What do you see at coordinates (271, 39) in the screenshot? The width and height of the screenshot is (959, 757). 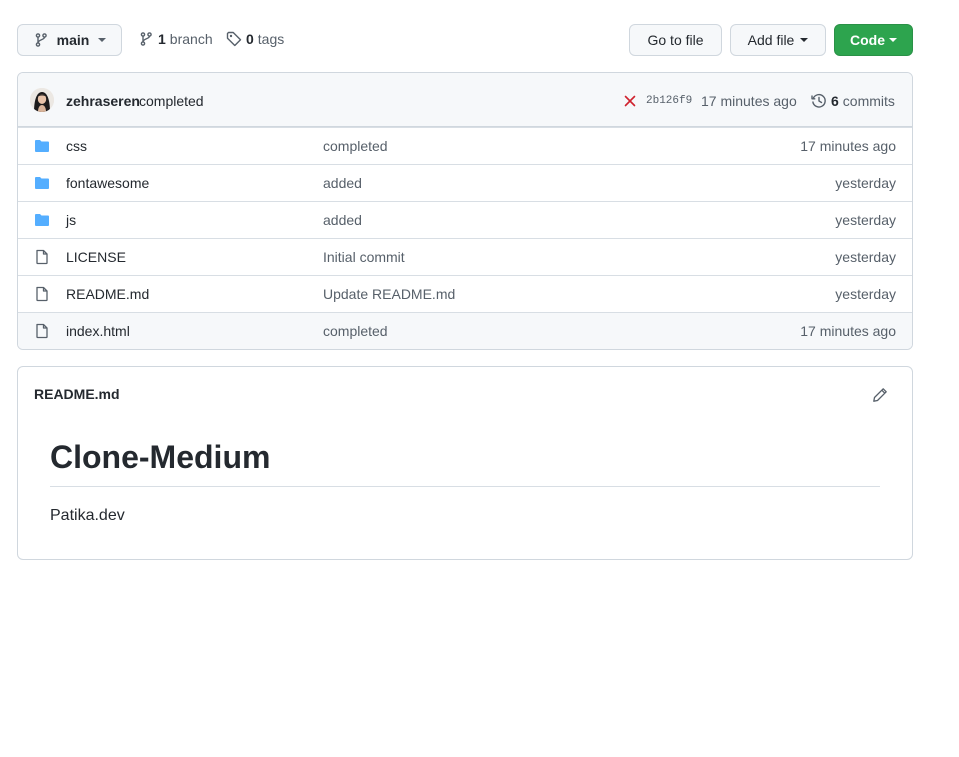 I see `tag-label: tags` at bounding box center [271, 39].